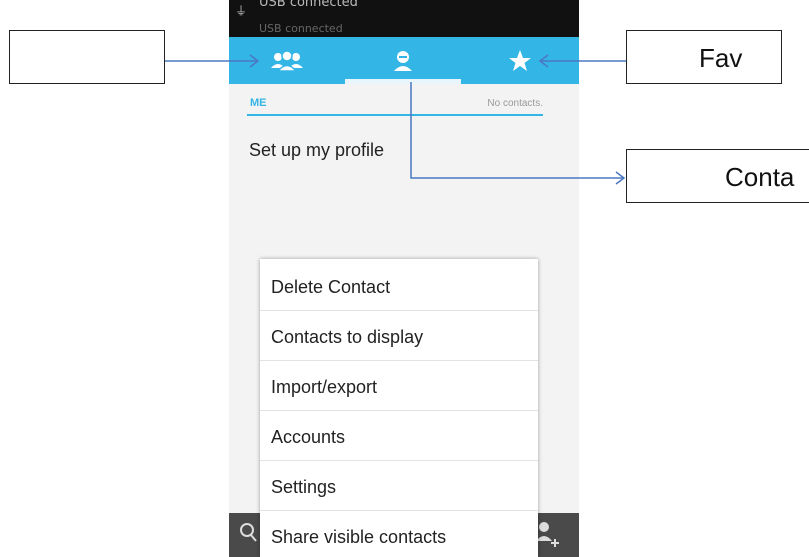  Describe the element at coordinates (721, 58) in the screenshot. I see `callout-favorites-label: Fav` at that location.